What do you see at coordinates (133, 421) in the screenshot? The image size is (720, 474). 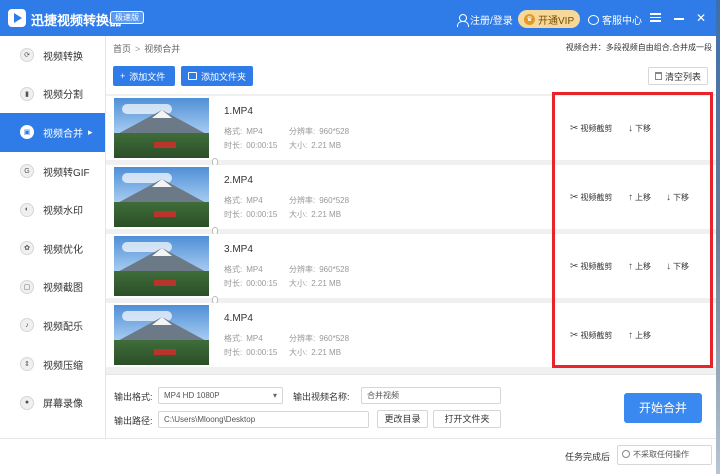 I see `output-path-label: 输出路径:` at bounding box center [133, 421].